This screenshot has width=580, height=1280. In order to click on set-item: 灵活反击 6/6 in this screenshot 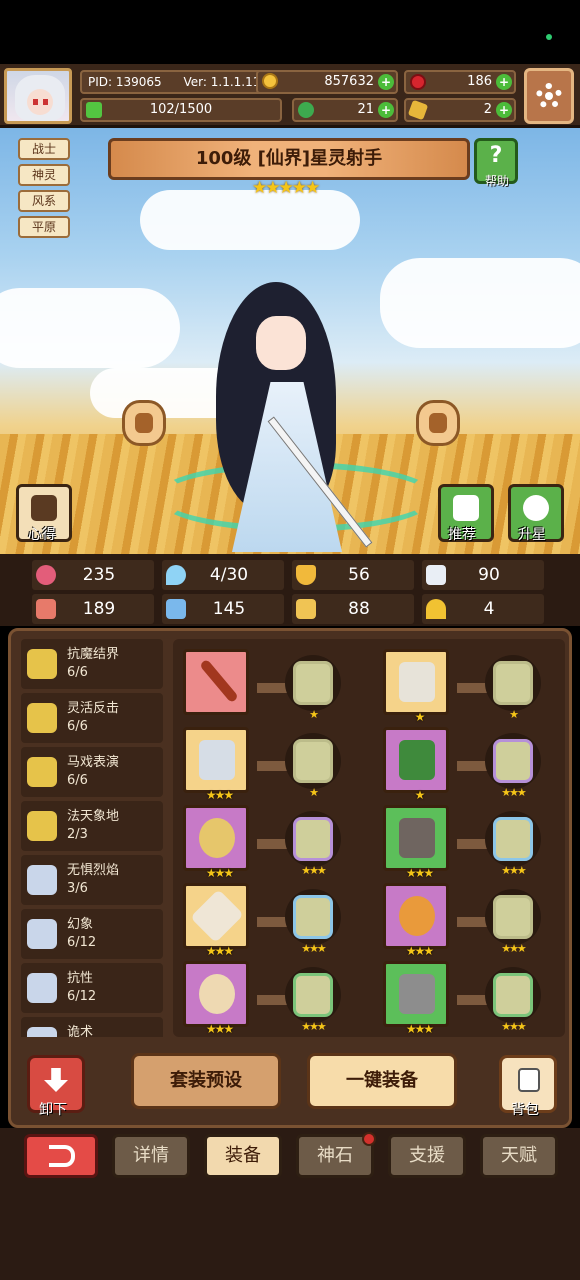, I will do `click(92, 718)`.